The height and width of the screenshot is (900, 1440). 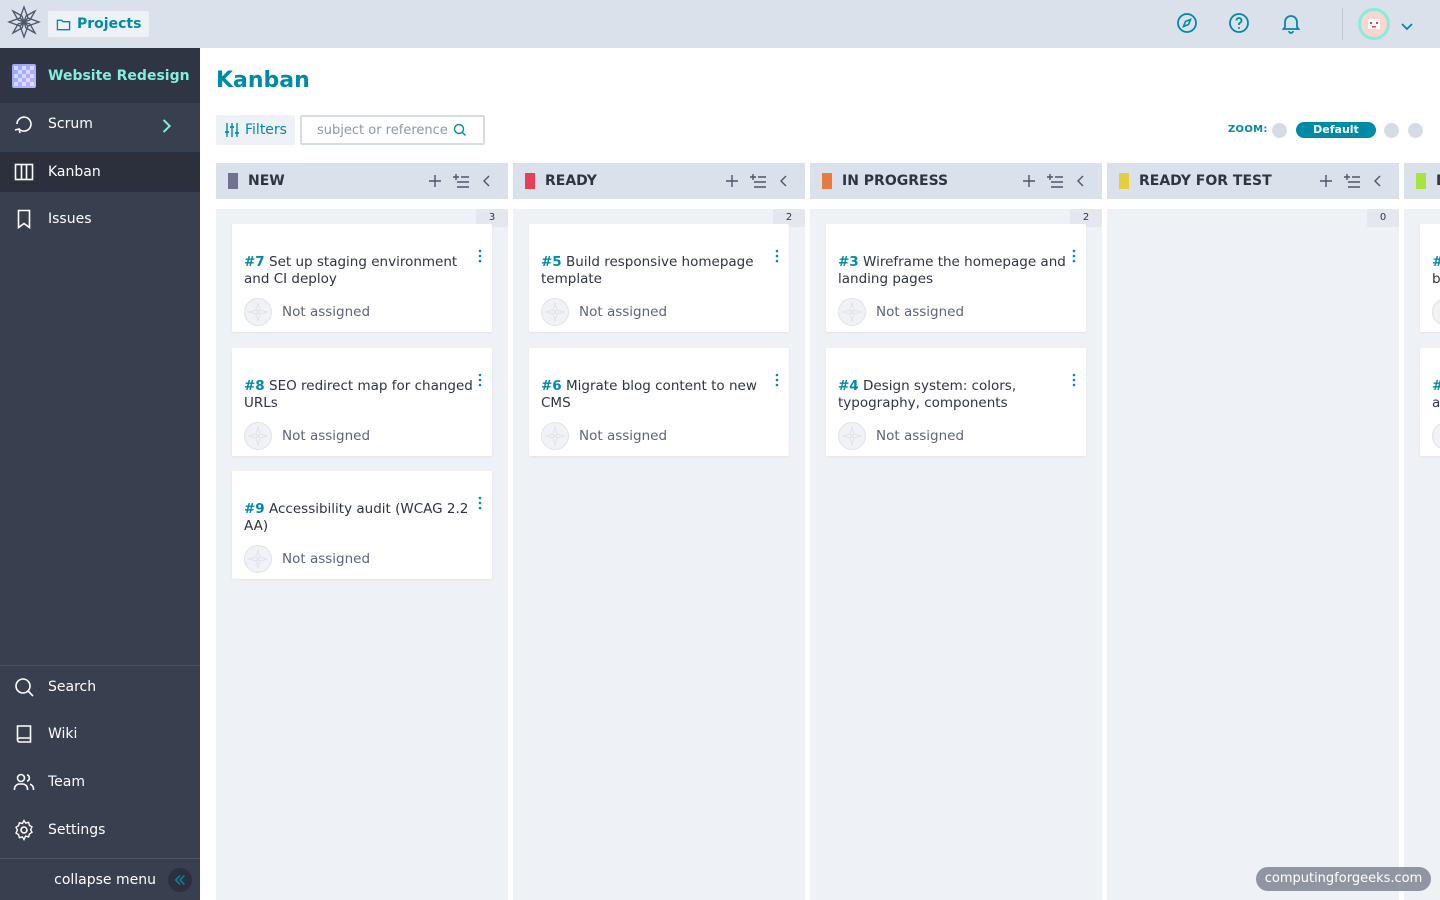 I want to click on watermark: computingforgeeks.com, so click(x=1343, y=879).